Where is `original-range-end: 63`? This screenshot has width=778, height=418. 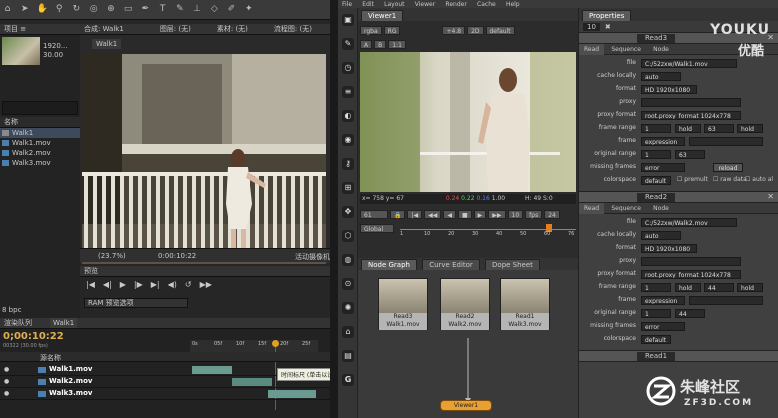
original-range-end: 63 is located at coordinates (690, 154).